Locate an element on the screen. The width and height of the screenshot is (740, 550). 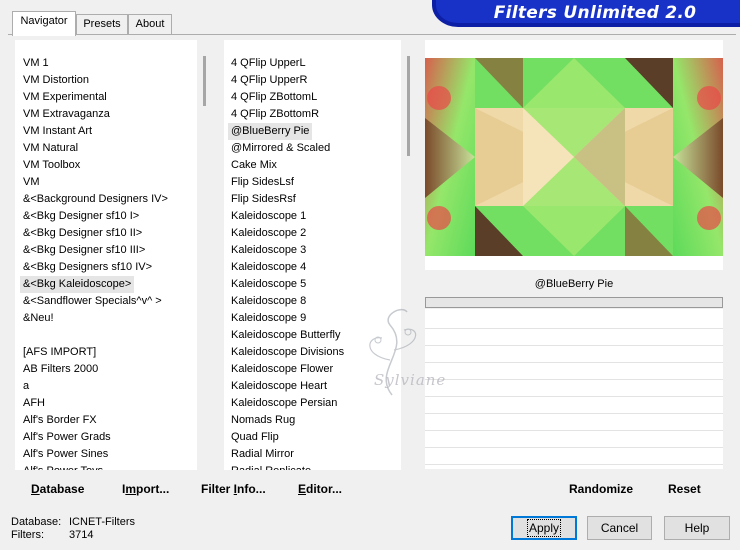
filters-count-value: 3714 is located at coordinates (81, 535).